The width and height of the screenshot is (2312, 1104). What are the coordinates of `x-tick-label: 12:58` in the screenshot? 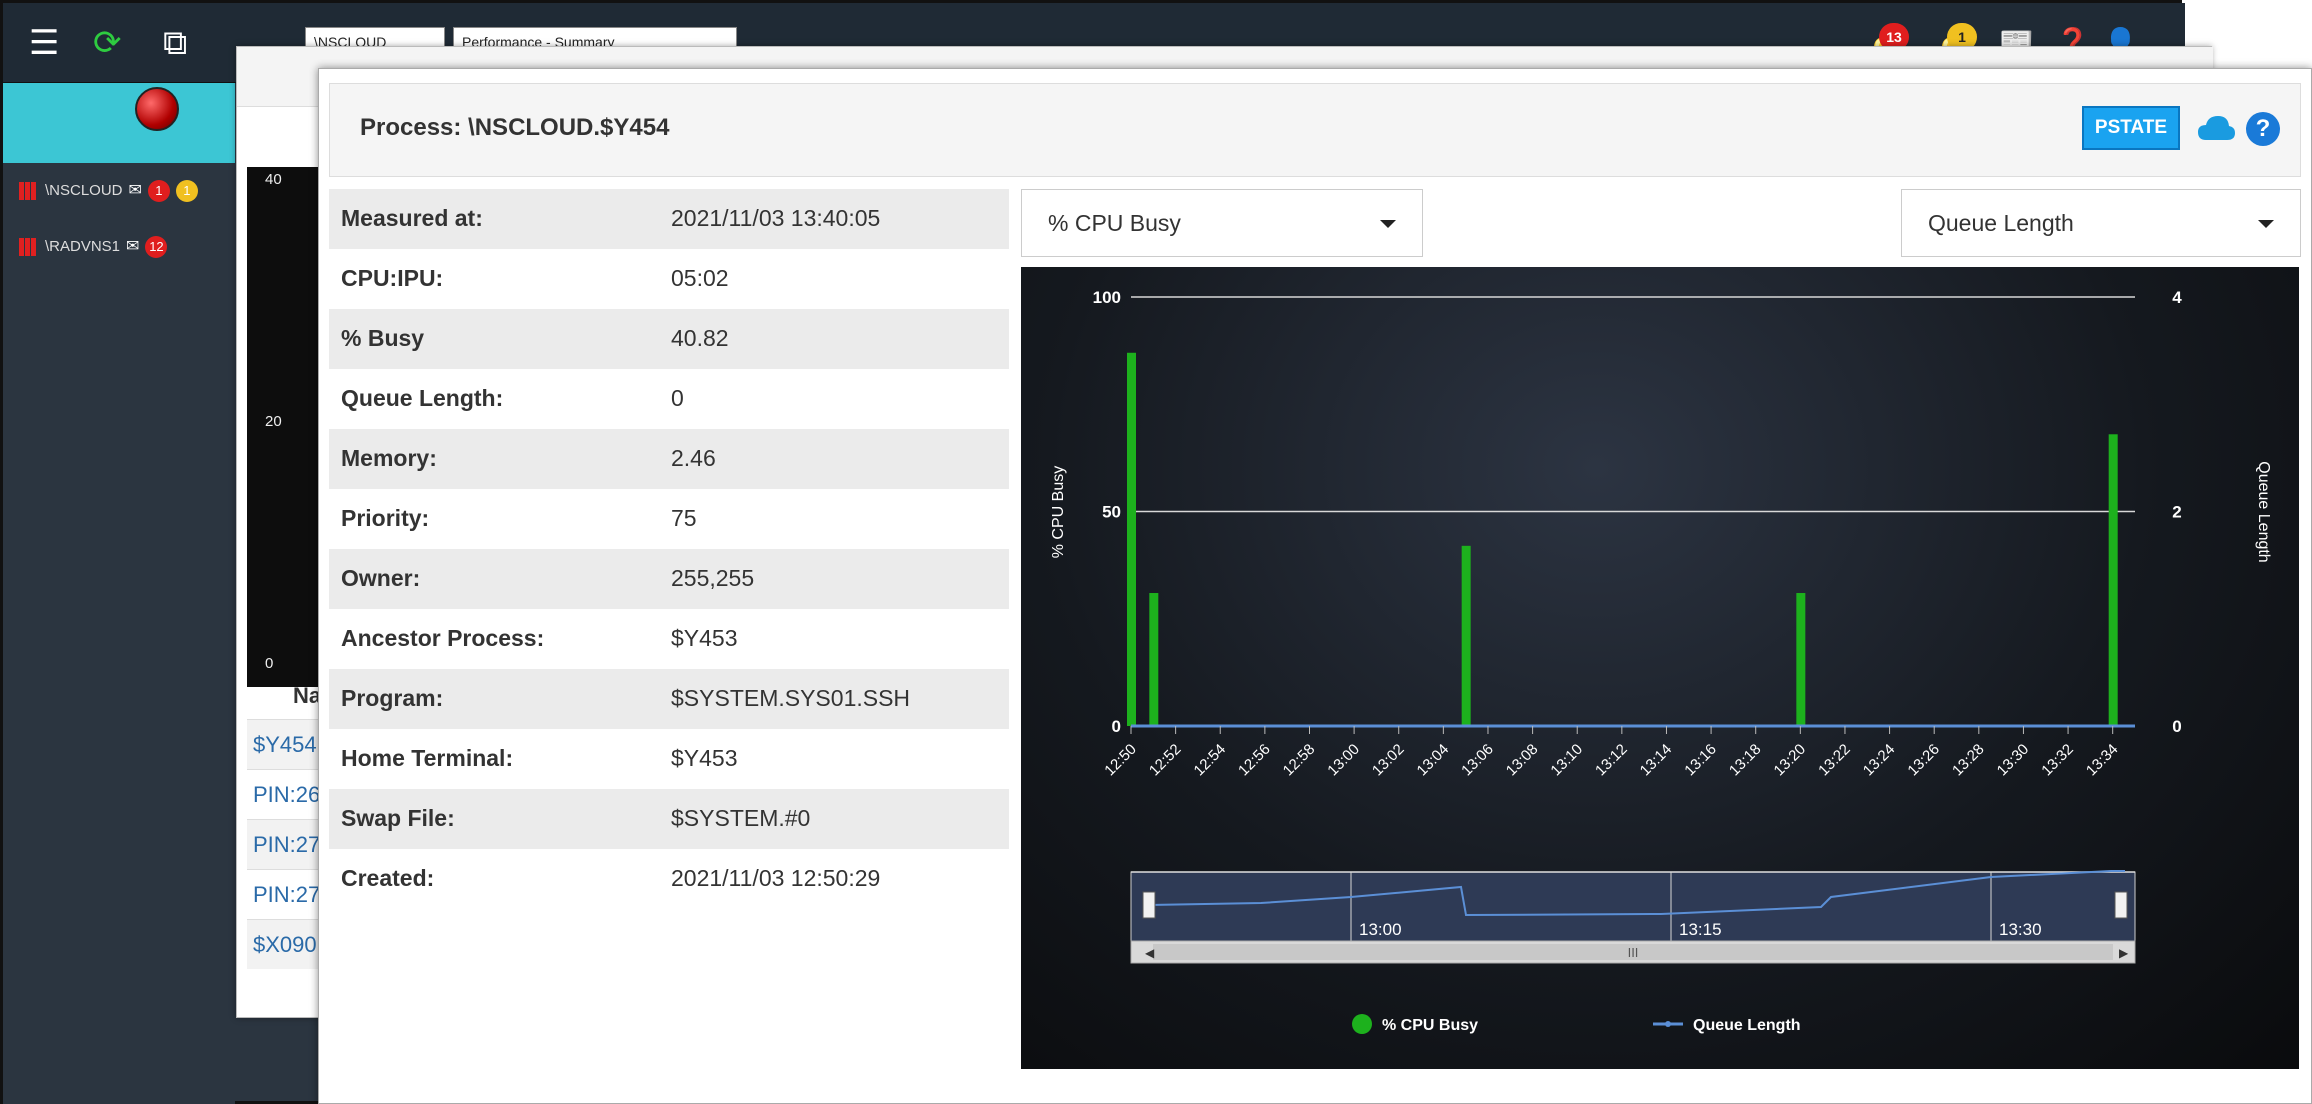 It's located at (1299, 760).